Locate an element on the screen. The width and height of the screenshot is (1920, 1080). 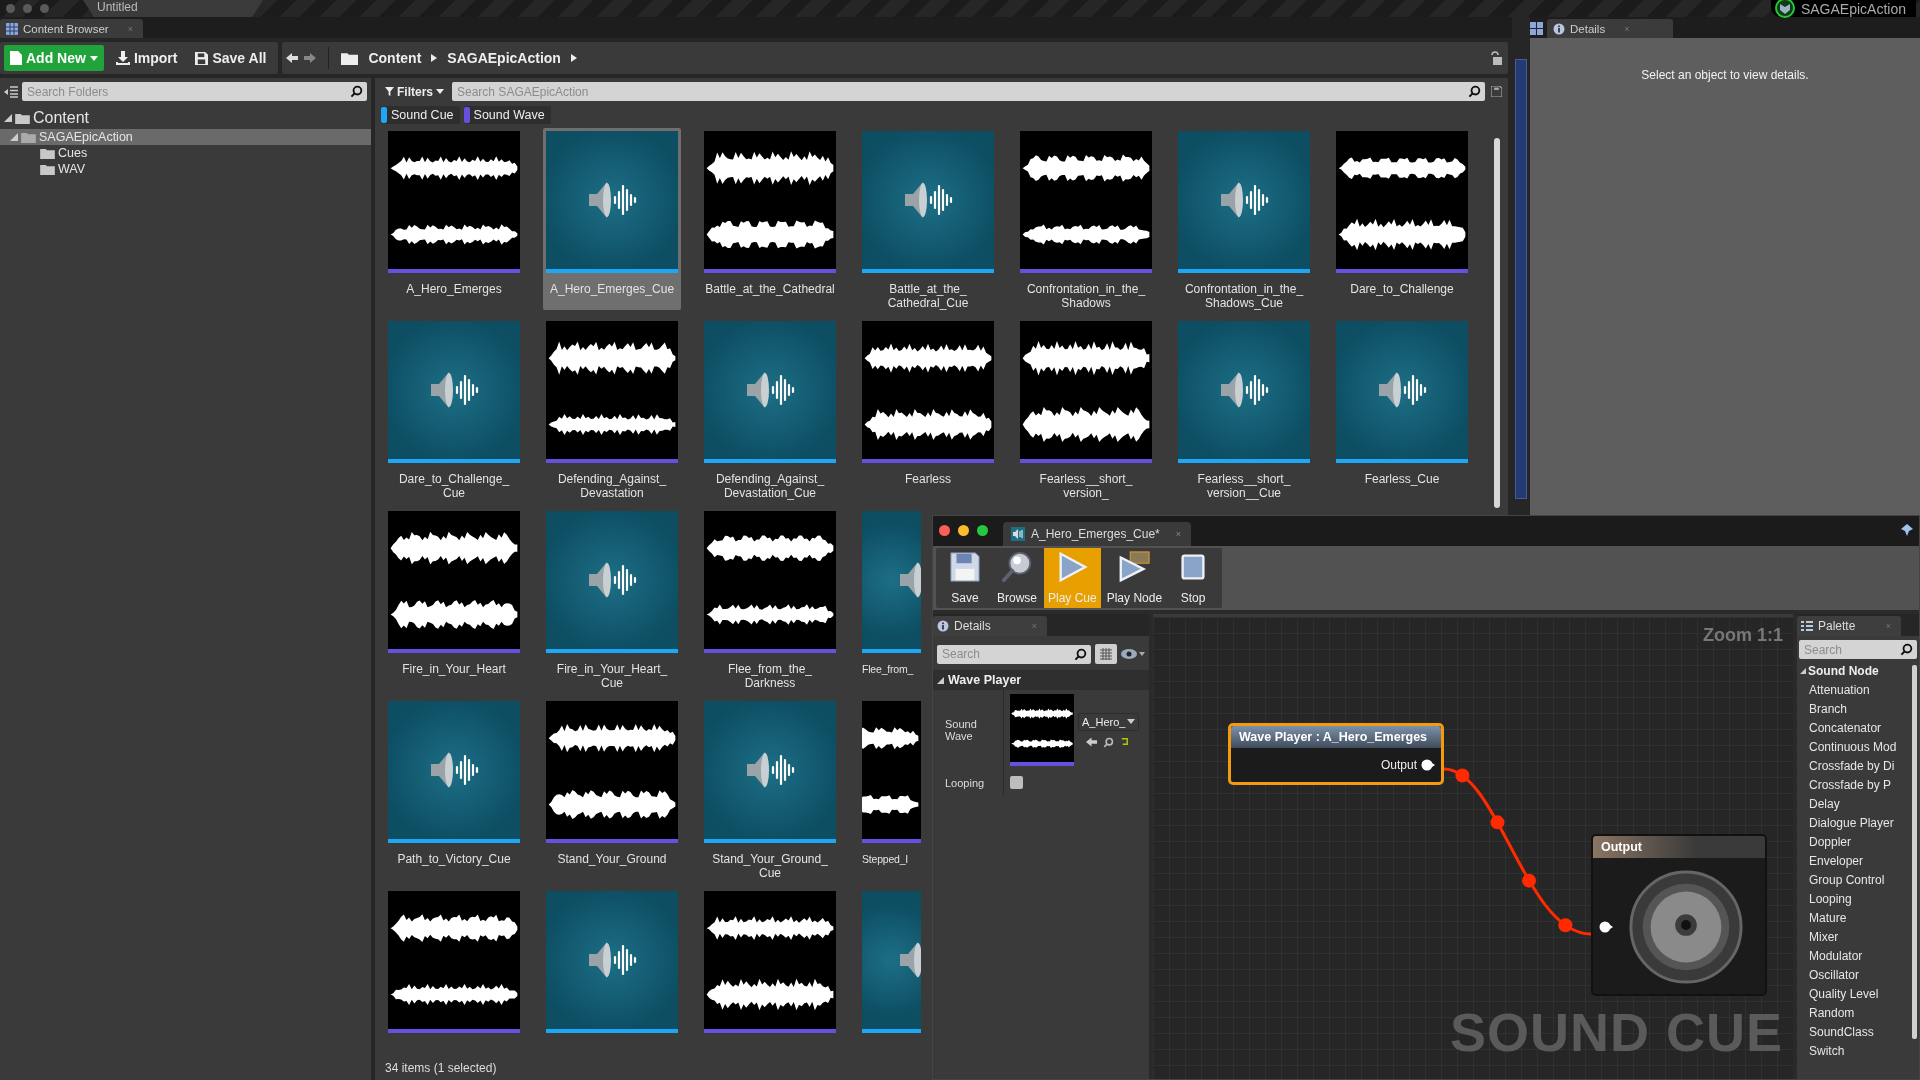
minimize-window-button is located at coordinates (963, 530).